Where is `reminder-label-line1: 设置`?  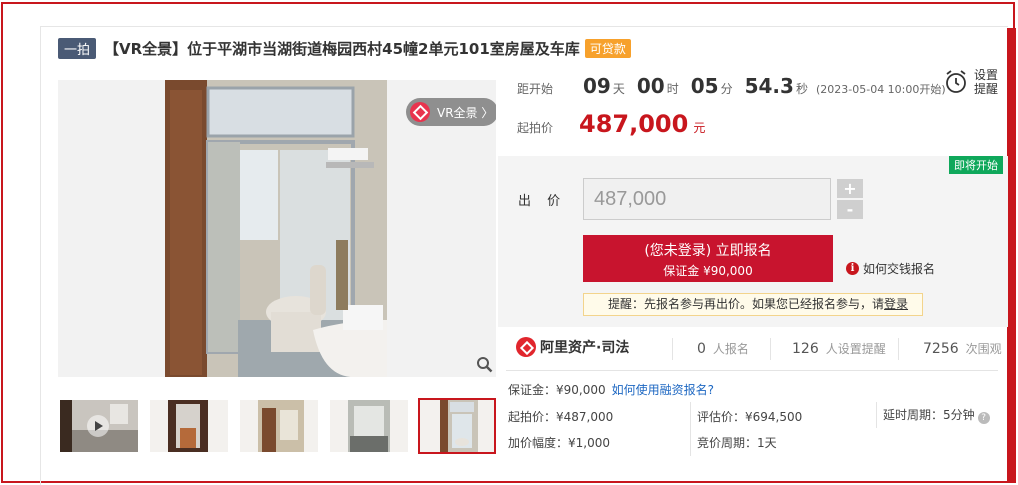 reminder-label-line1: 设置 is located at coordinates (986, 75).